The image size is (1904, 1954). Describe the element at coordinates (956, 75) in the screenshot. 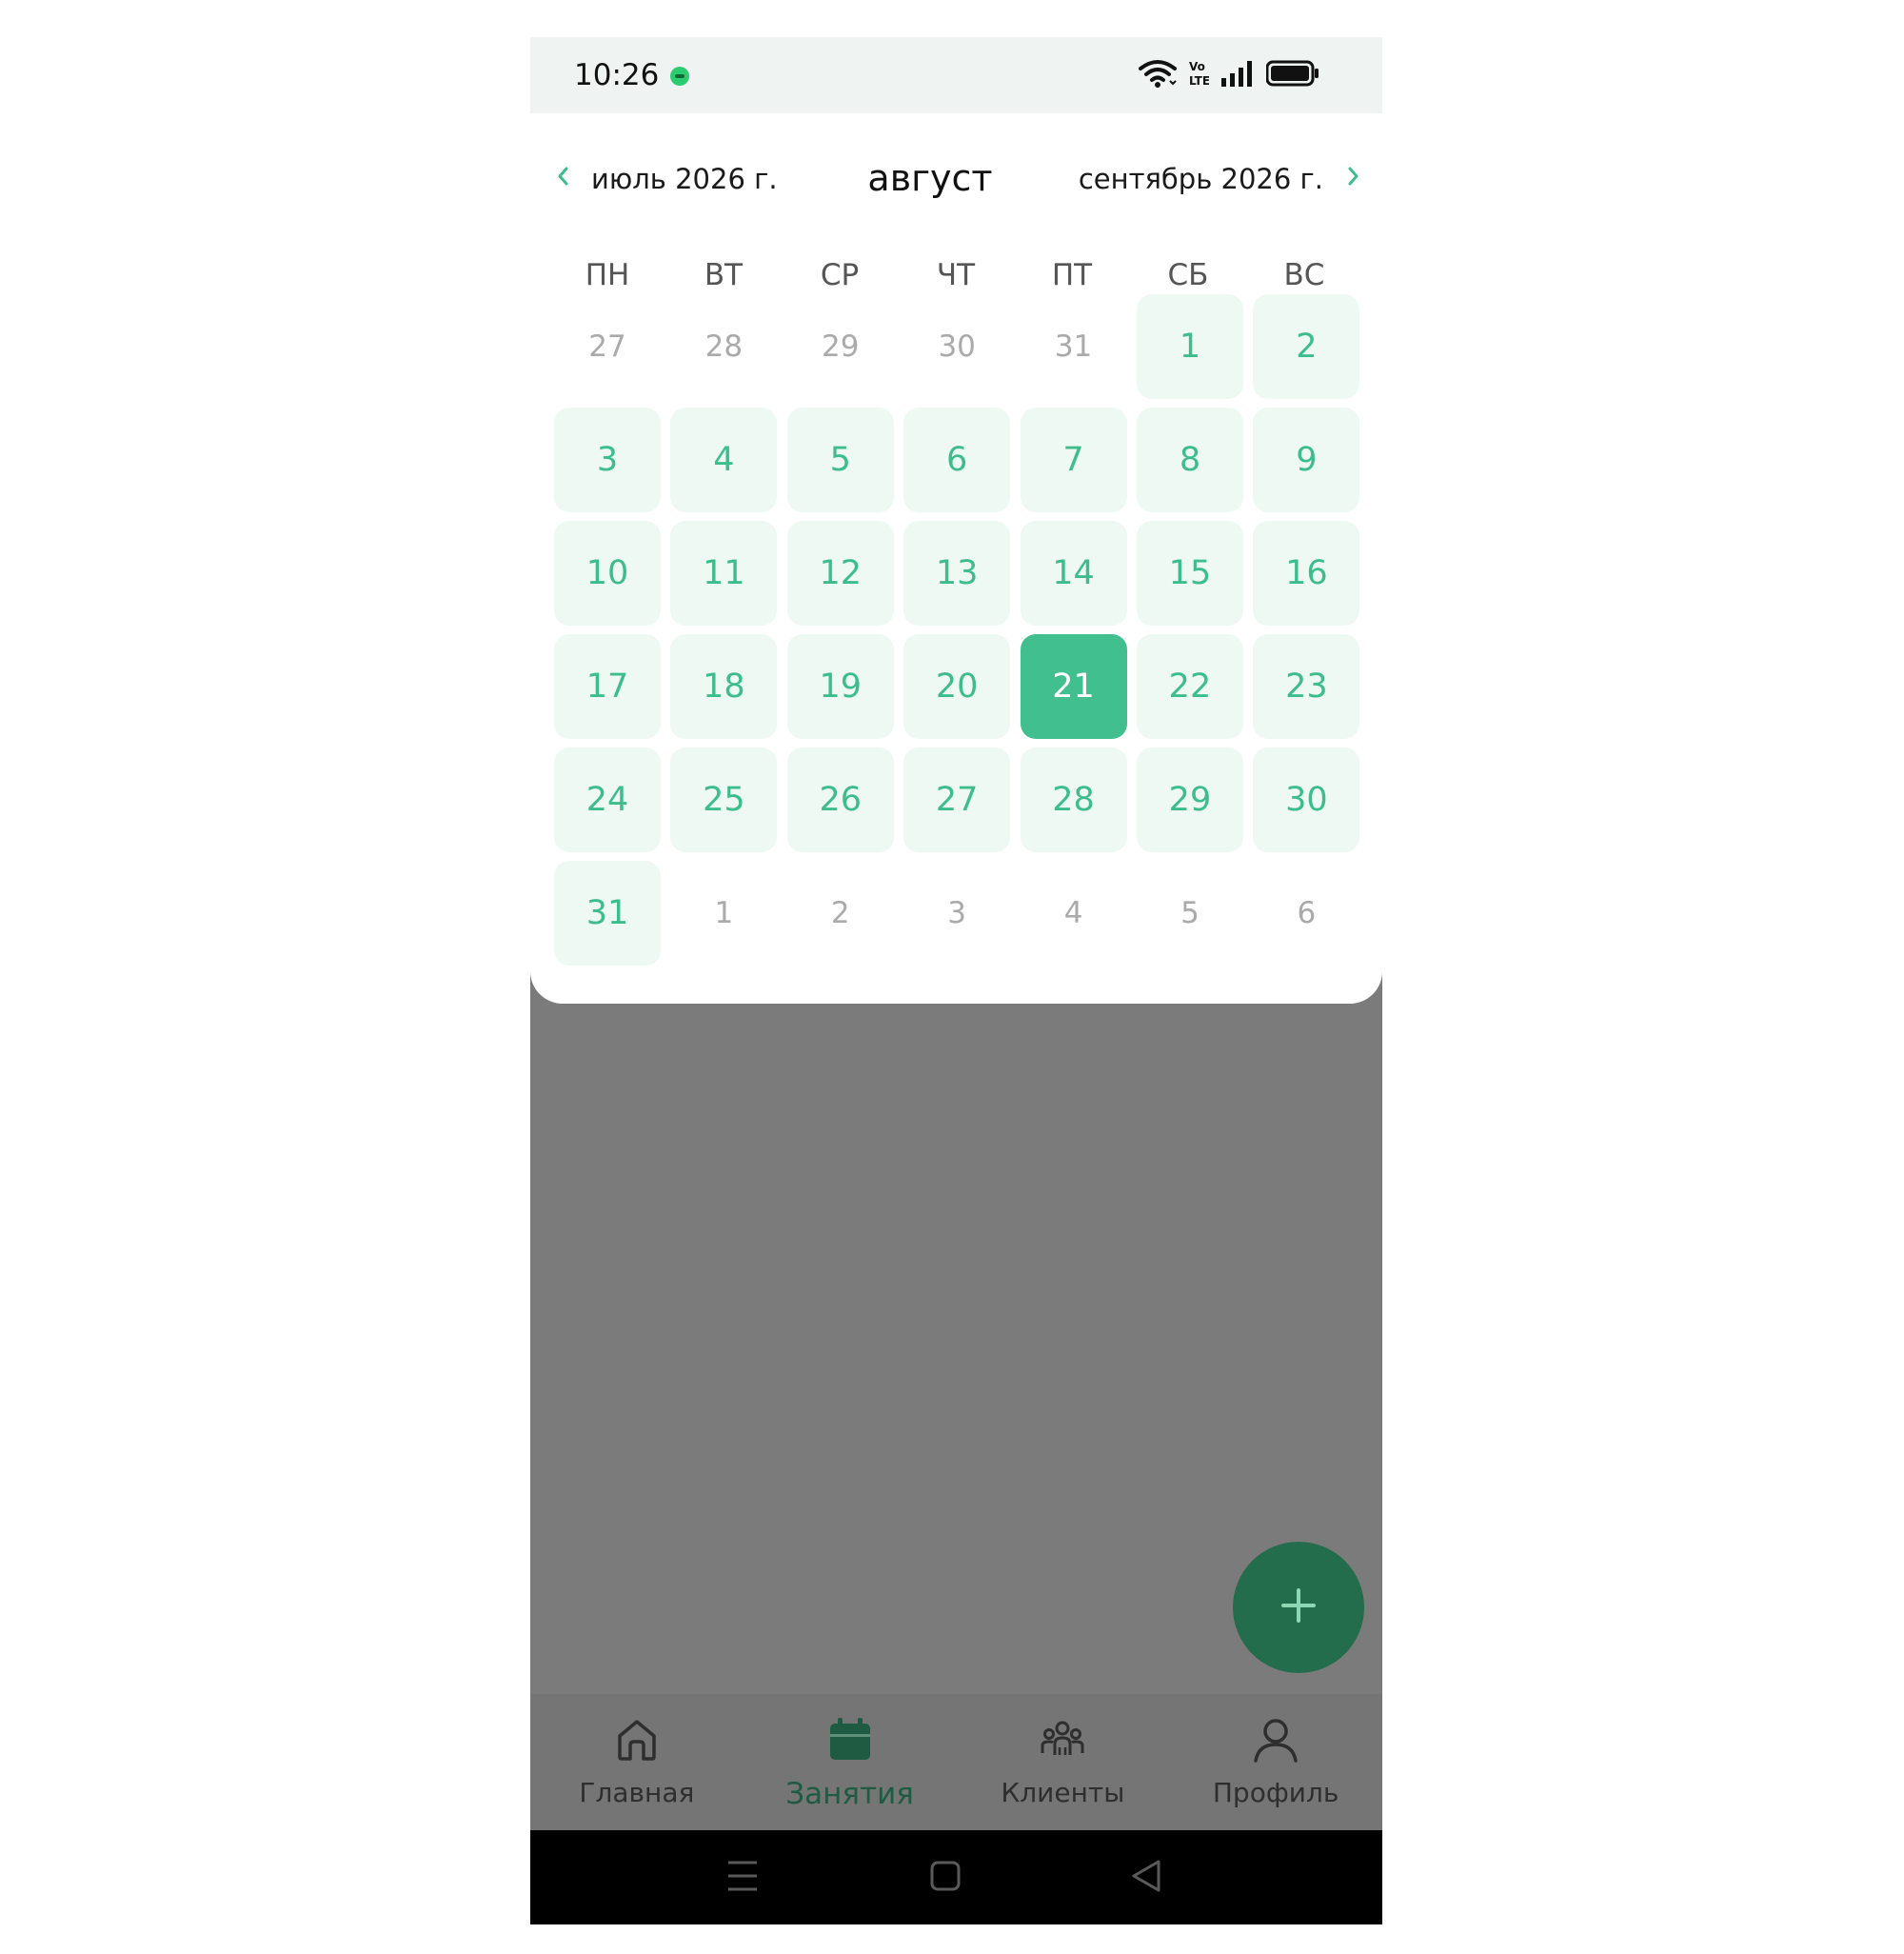

I see `status-bar: 10:26 Vo LTE` at that location.